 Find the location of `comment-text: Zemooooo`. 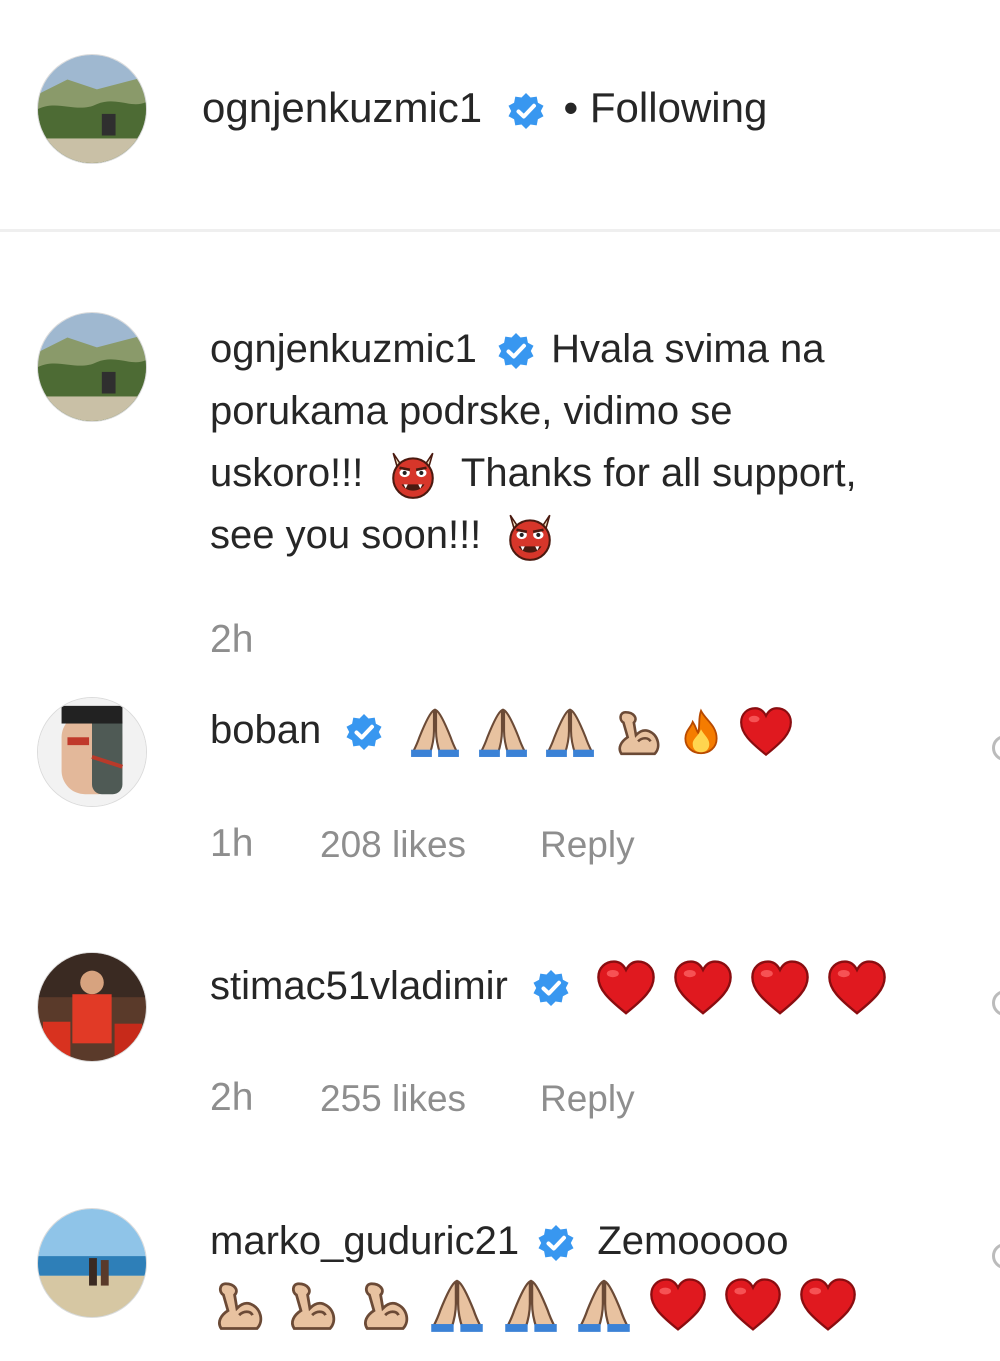

comment-text: Zemooooo is located at coordinates (693, 1241).